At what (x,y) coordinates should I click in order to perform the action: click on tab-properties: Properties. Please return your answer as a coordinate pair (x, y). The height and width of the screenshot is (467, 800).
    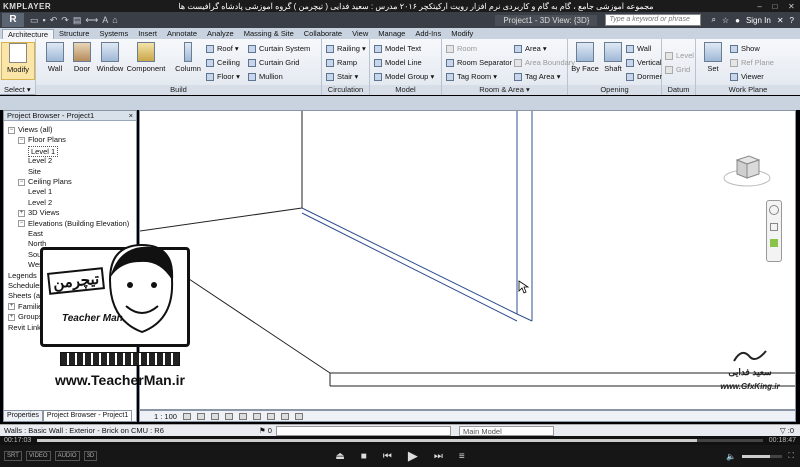
    Looking at the image, I should click on (23, 416).